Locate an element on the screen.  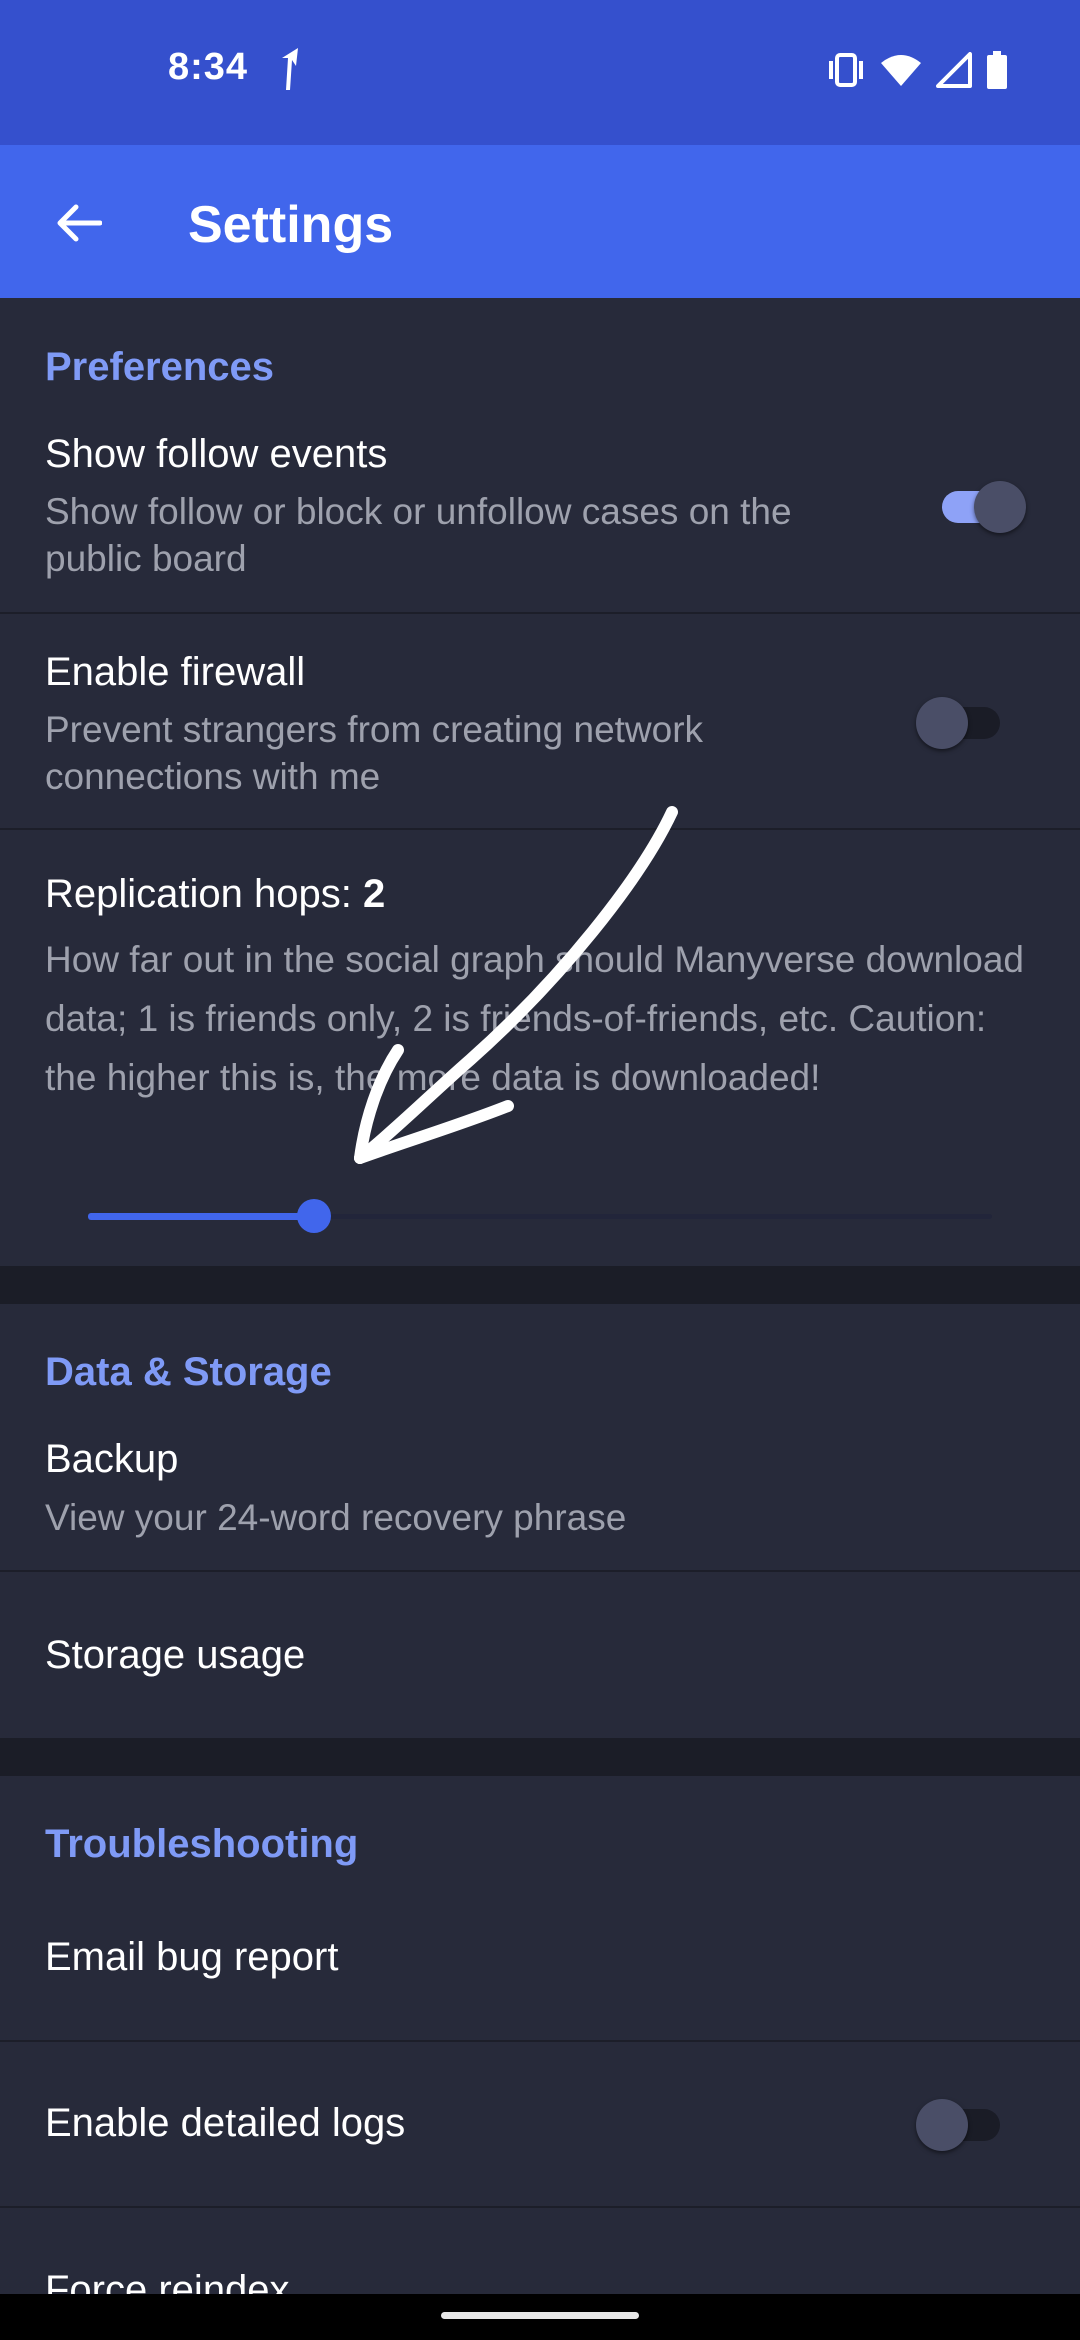
status-icons is located at coordinates (917, 70).